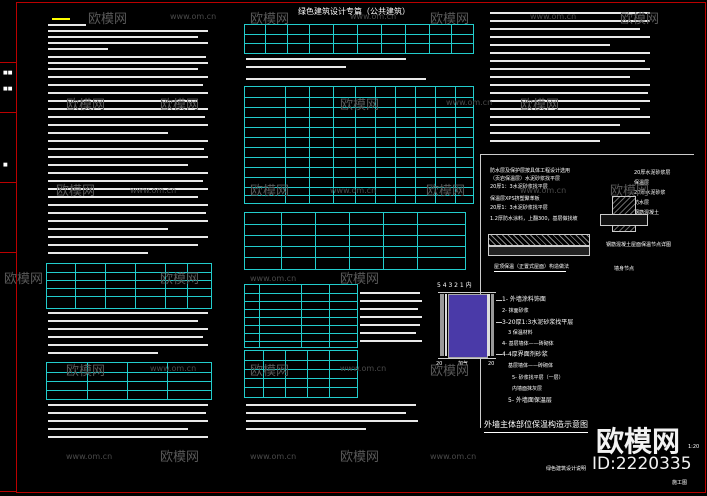 Image resolution: width=707 pixels, height=496 pixels. Describe the element at coordinates (8, 247) in the screenshot. I see `title-block-strip: ■■ ■■ ■` at that location.